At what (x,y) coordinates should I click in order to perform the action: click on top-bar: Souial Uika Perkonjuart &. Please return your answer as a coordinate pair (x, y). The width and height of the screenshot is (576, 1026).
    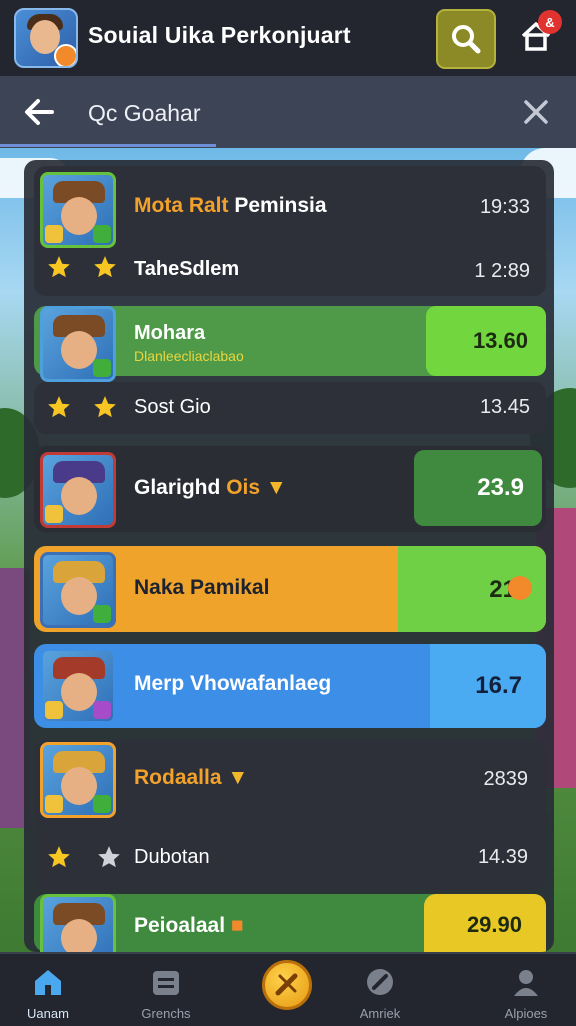
    Looking at the image, I should click on (288, 38).